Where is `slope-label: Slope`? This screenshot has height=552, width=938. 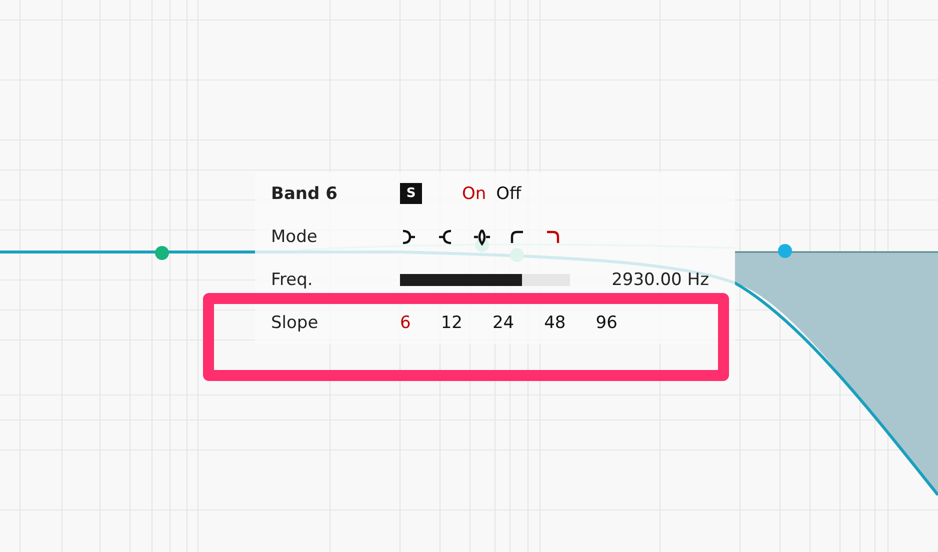
slope-label: Slope is located at coordinates (295, 322).